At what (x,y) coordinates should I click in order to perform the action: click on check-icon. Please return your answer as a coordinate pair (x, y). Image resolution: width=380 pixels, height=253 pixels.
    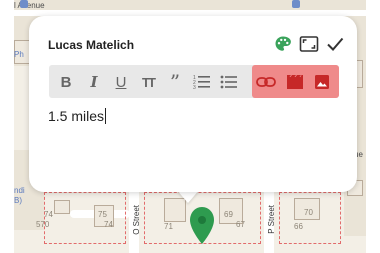
    Looking at the image, I should click on (335, 44).